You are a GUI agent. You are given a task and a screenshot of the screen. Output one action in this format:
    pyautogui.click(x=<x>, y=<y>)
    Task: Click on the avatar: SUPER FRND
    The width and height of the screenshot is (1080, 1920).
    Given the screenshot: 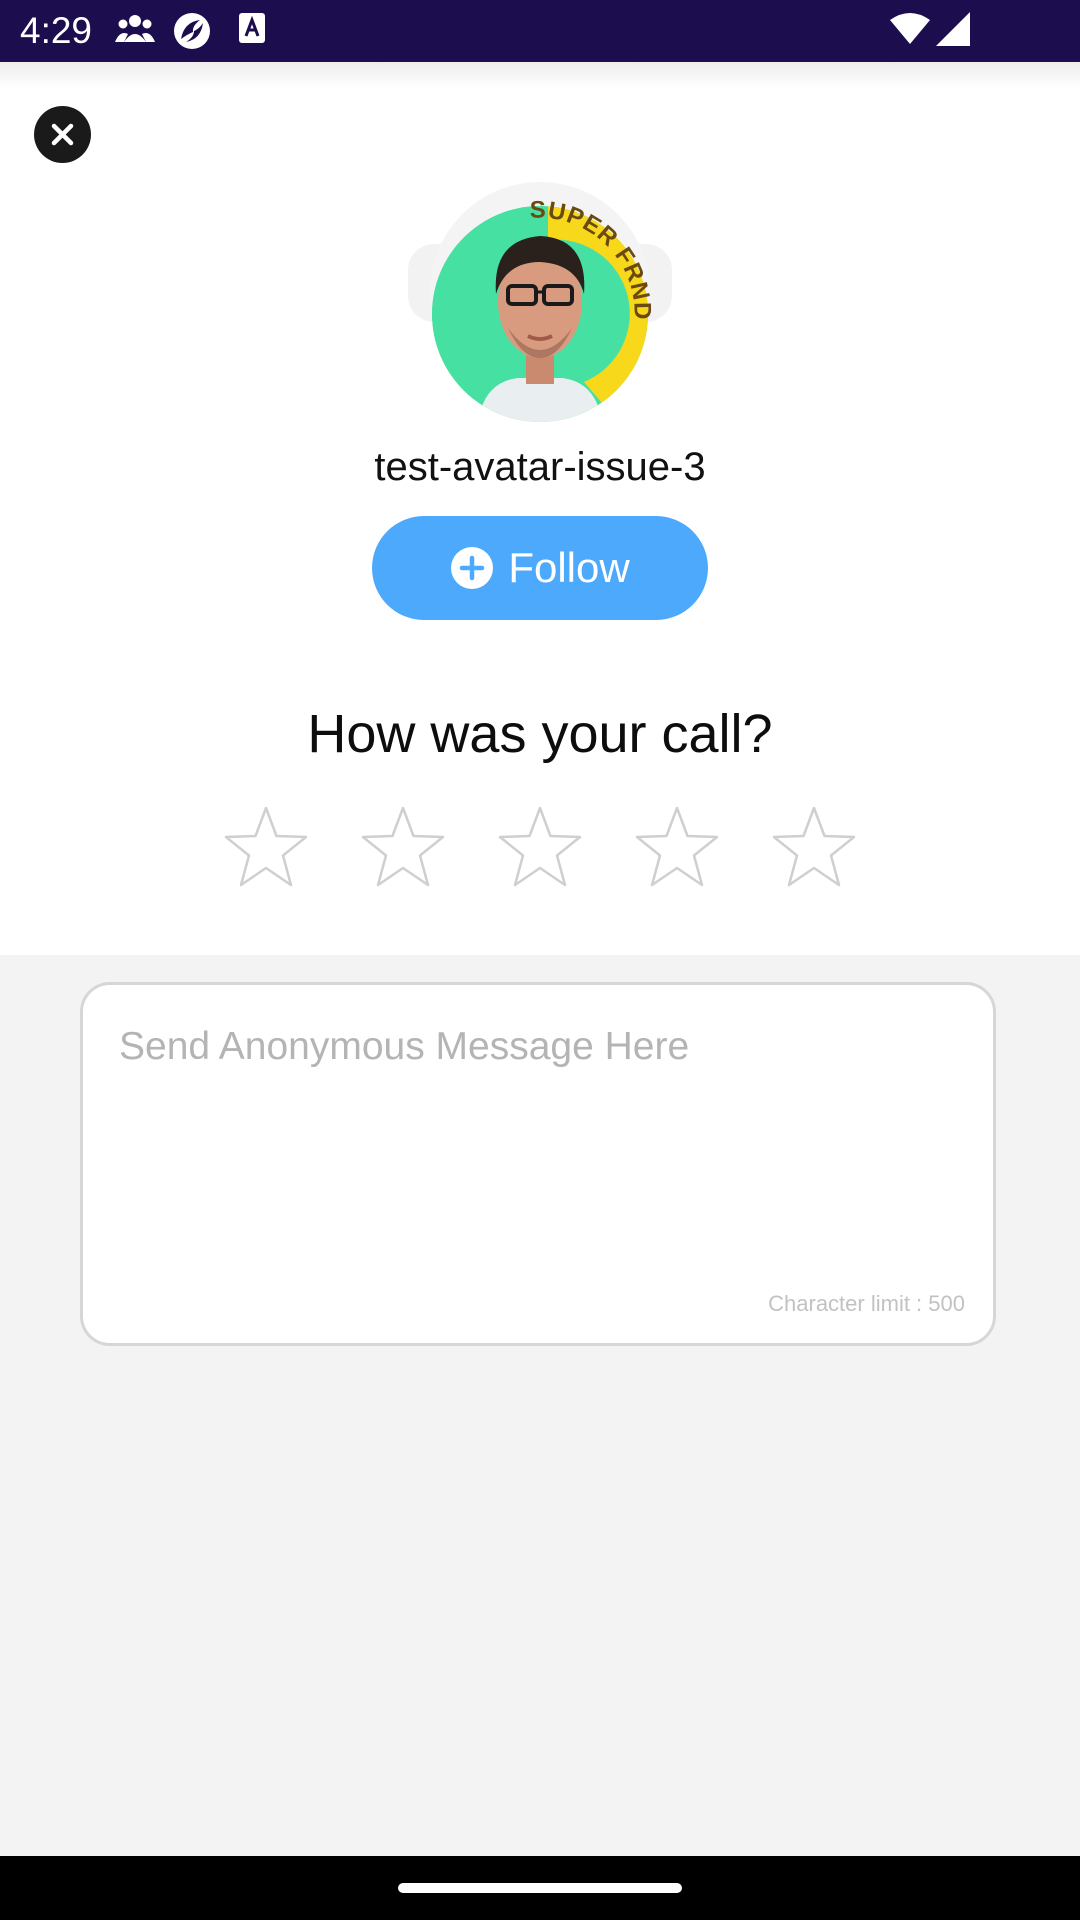 What is the action you would take?
    pyautogui.click(x=540, y=304)
    